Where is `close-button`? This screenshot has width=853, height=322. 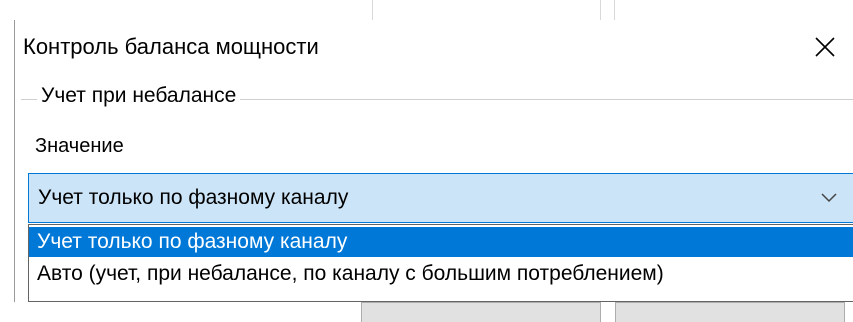
close-button is located at coordinates (825, 47).